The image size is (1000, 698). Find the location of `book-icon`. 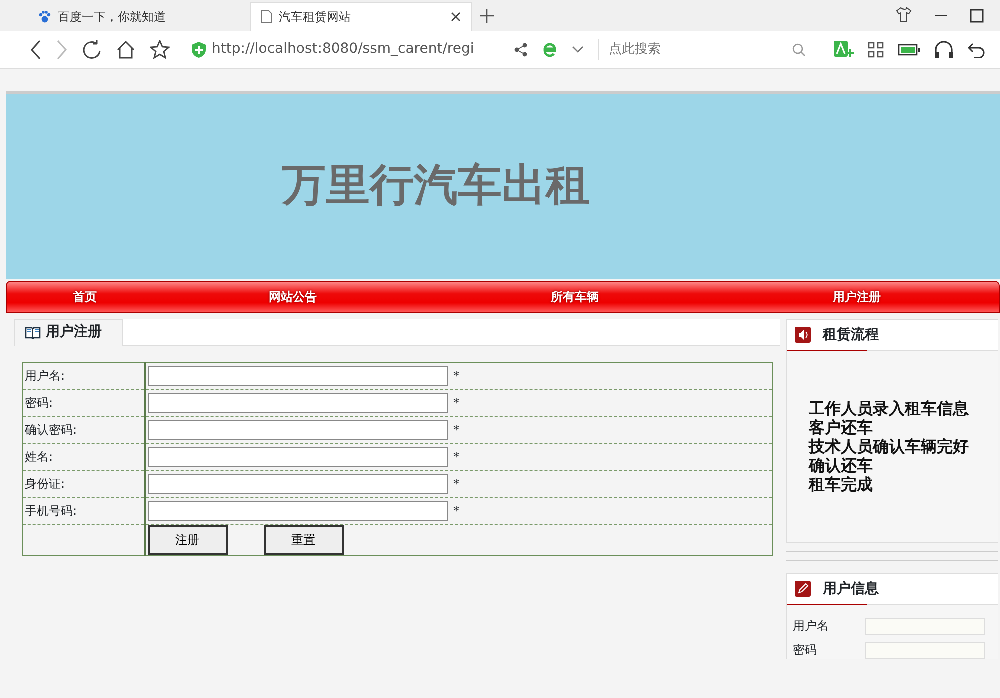

book-icon is located at coordinates (33, 332).